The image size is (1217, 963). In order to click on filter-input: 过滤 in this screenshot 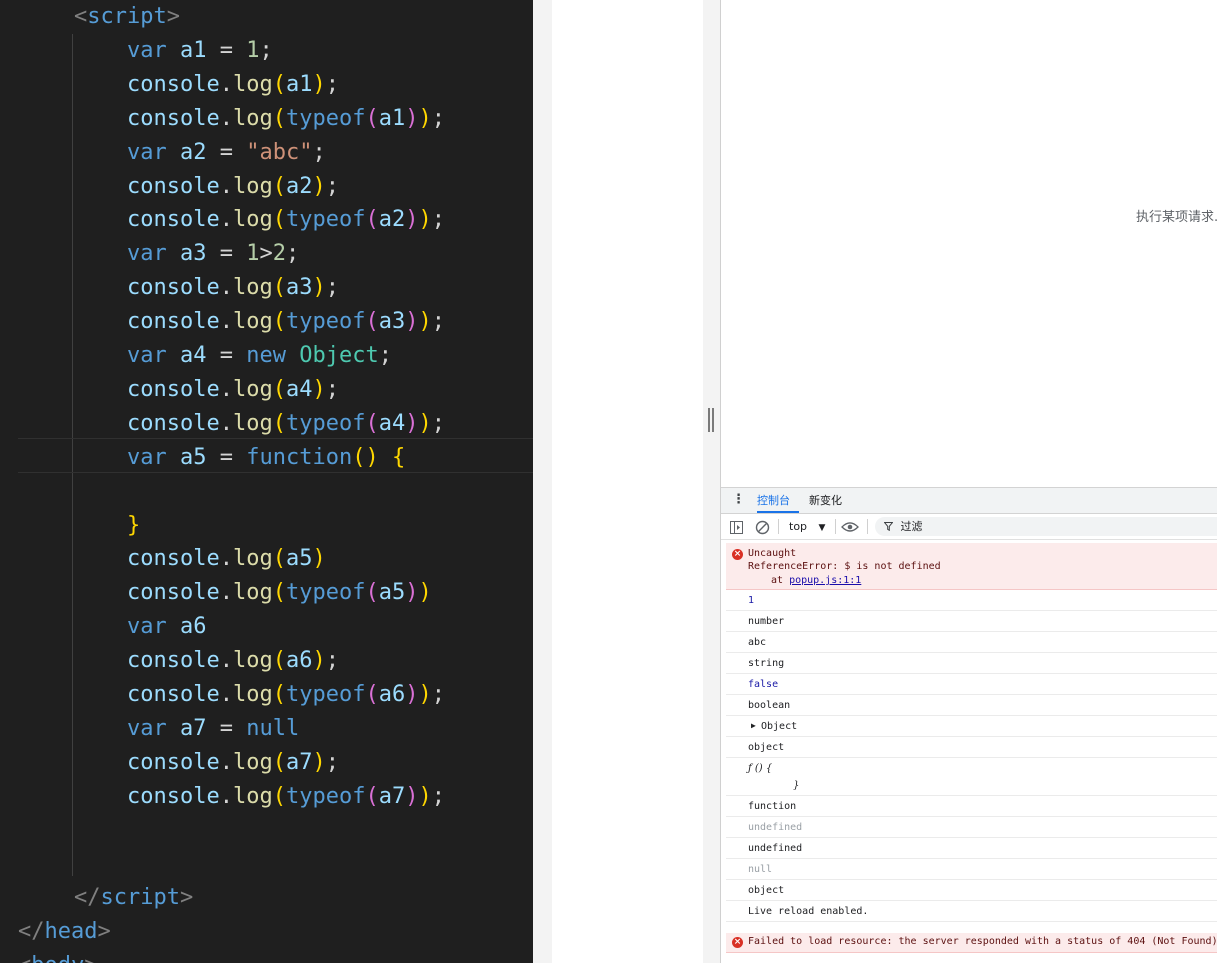, I will do `click(1046, 526)`.